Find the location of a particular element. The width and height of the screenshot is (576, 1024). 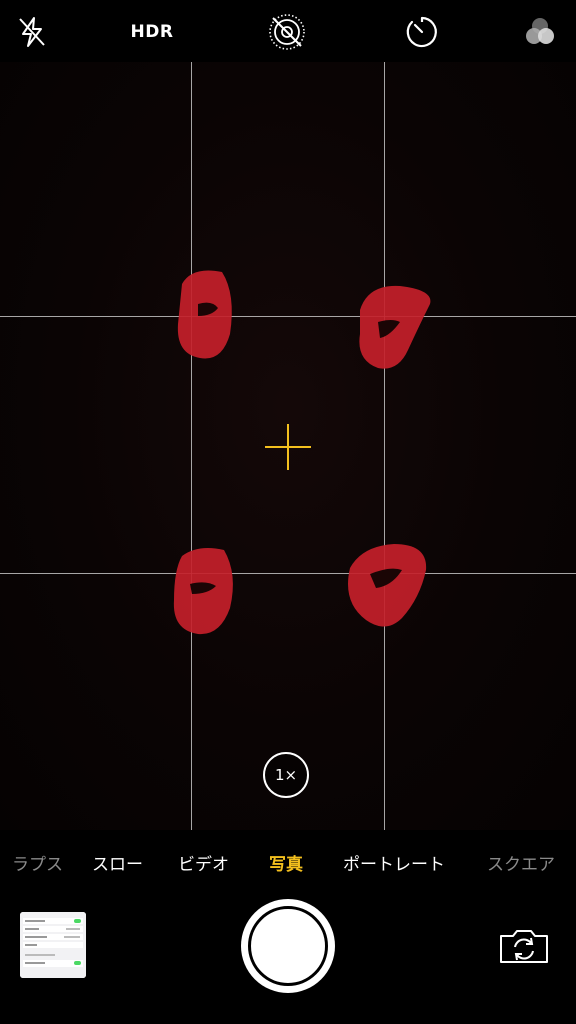

focus-reticle-icon is located at coordinates (288, 447).